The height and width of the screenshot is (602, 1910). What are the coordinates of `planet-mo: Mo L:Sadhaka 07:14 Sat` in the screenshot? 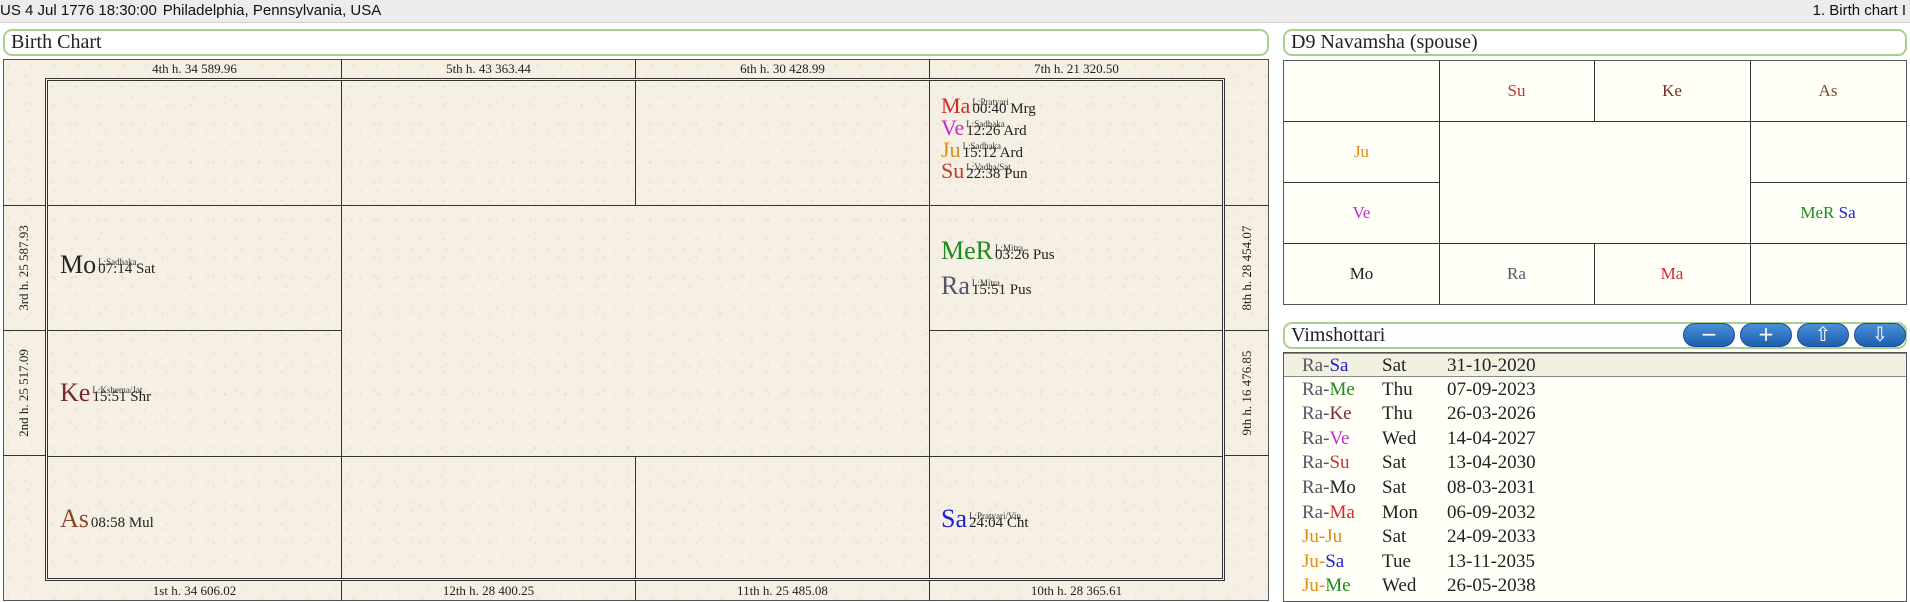 It's located at (107, 265).